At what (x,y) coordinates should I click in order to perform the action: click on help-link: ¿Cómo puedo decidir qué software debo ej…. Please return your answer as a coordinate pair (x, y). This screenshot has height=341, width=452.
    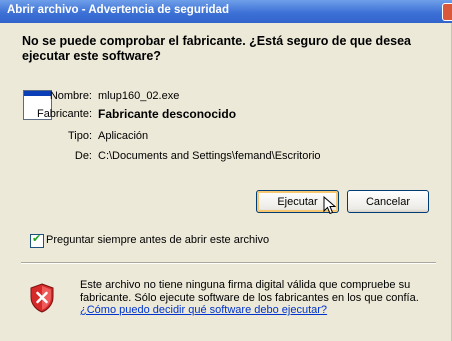
    Looking at the image, I should click on (203, 310).